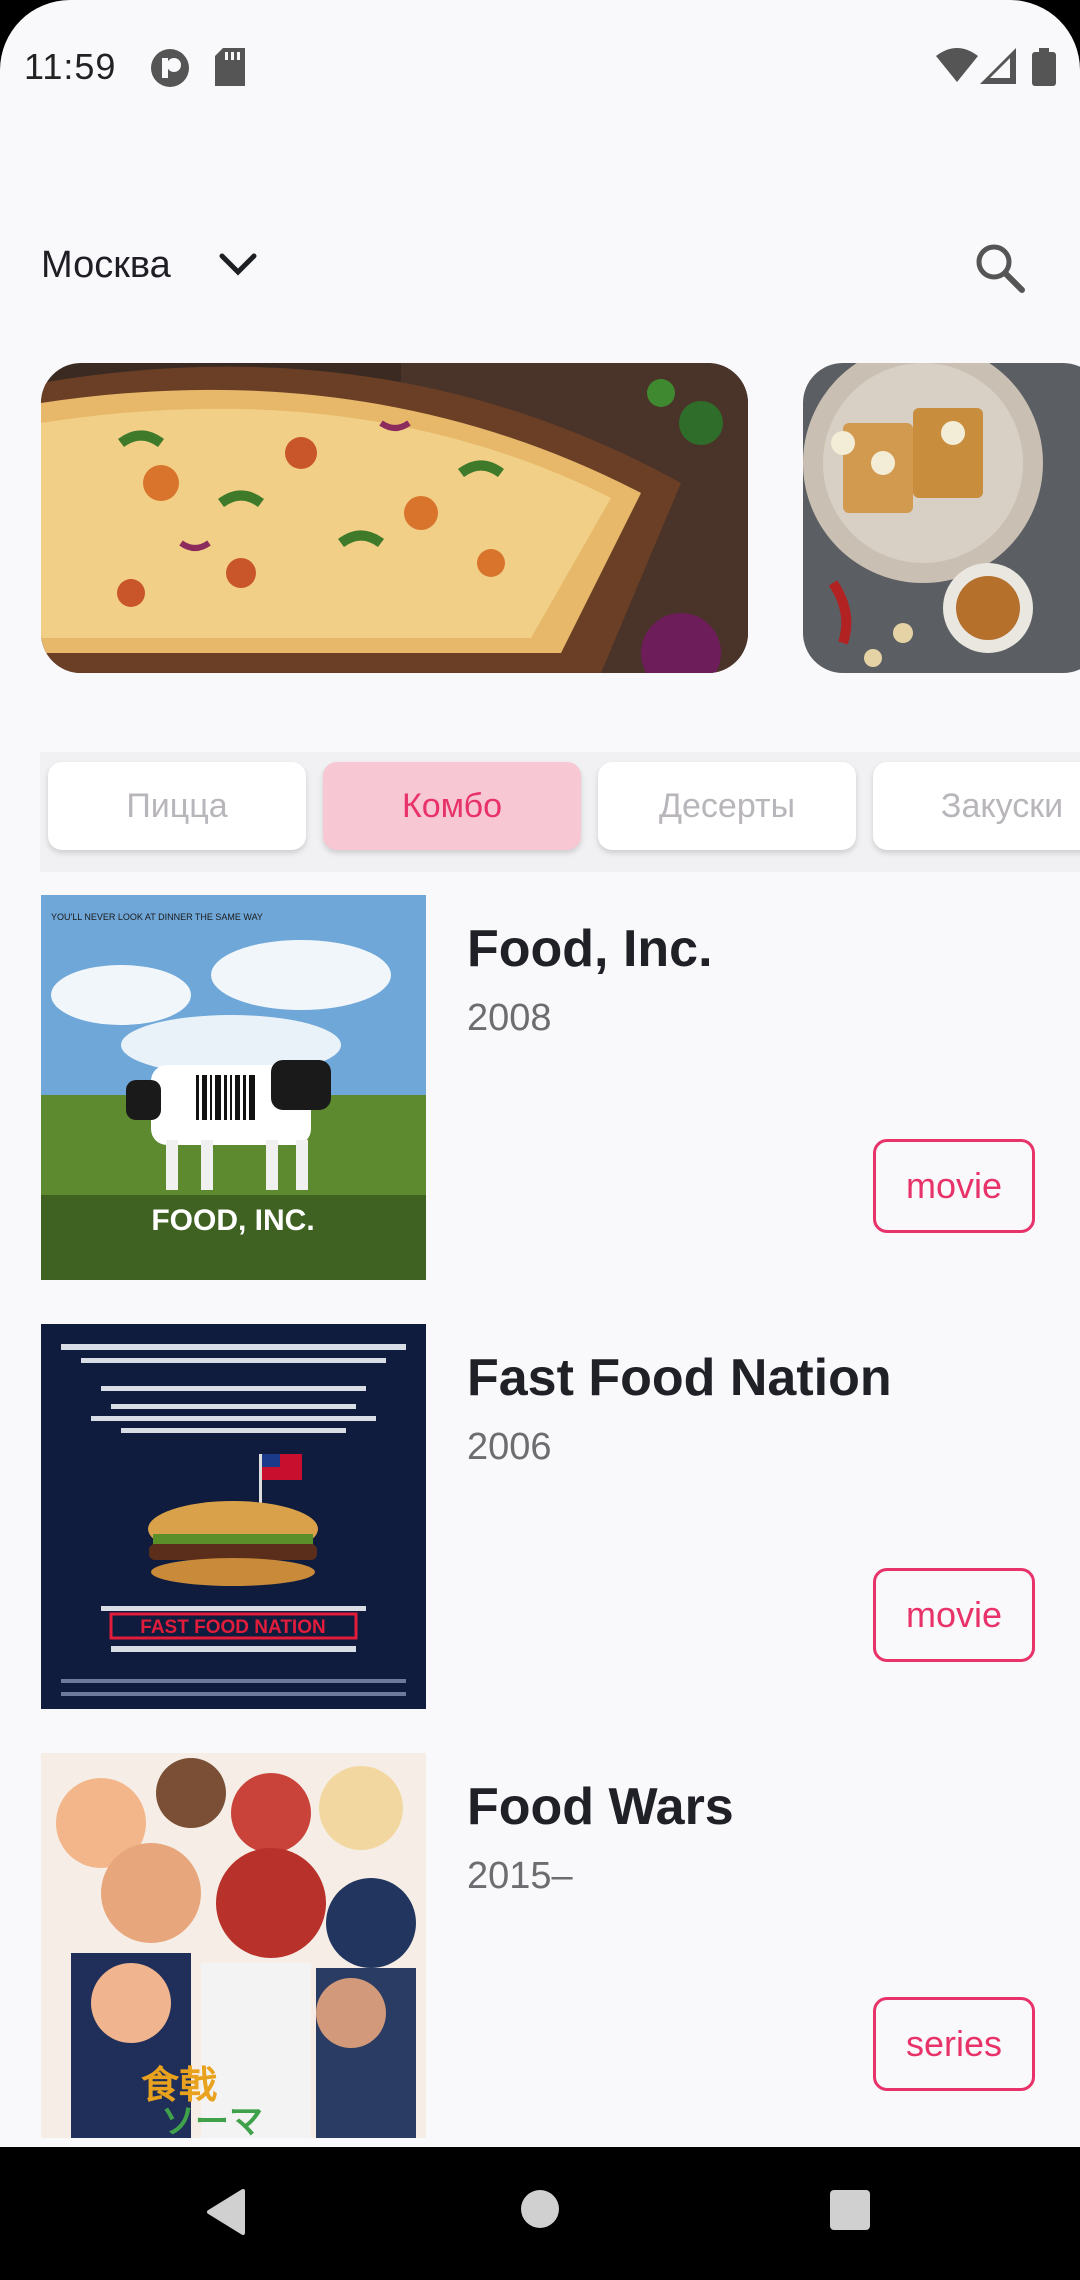 The image size is (1080, 2280). I want to click on tab-combo: Комбо, so click(452, 806).